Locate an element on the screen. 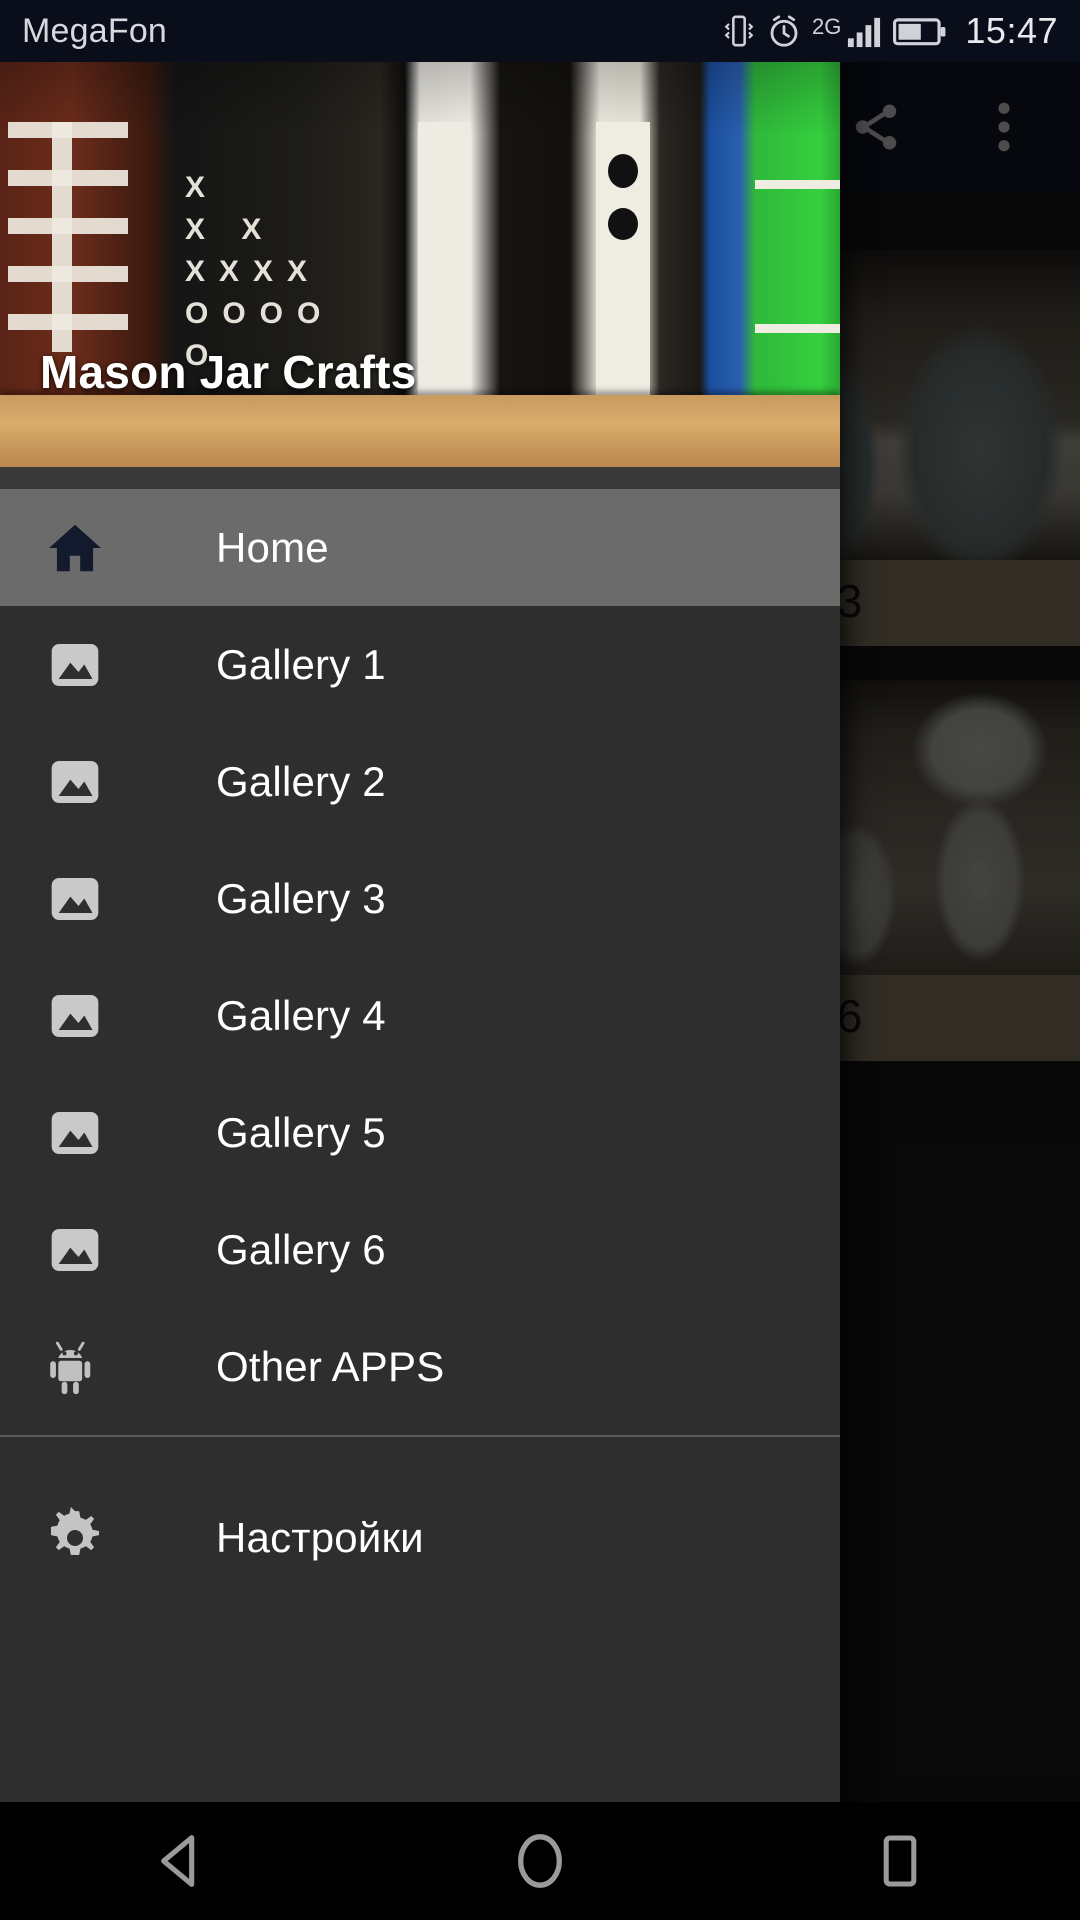 The height and width of the screenshot is (1920, 1080). sidebar-item-settings: Настройки is located at coordinates (420, 1537).